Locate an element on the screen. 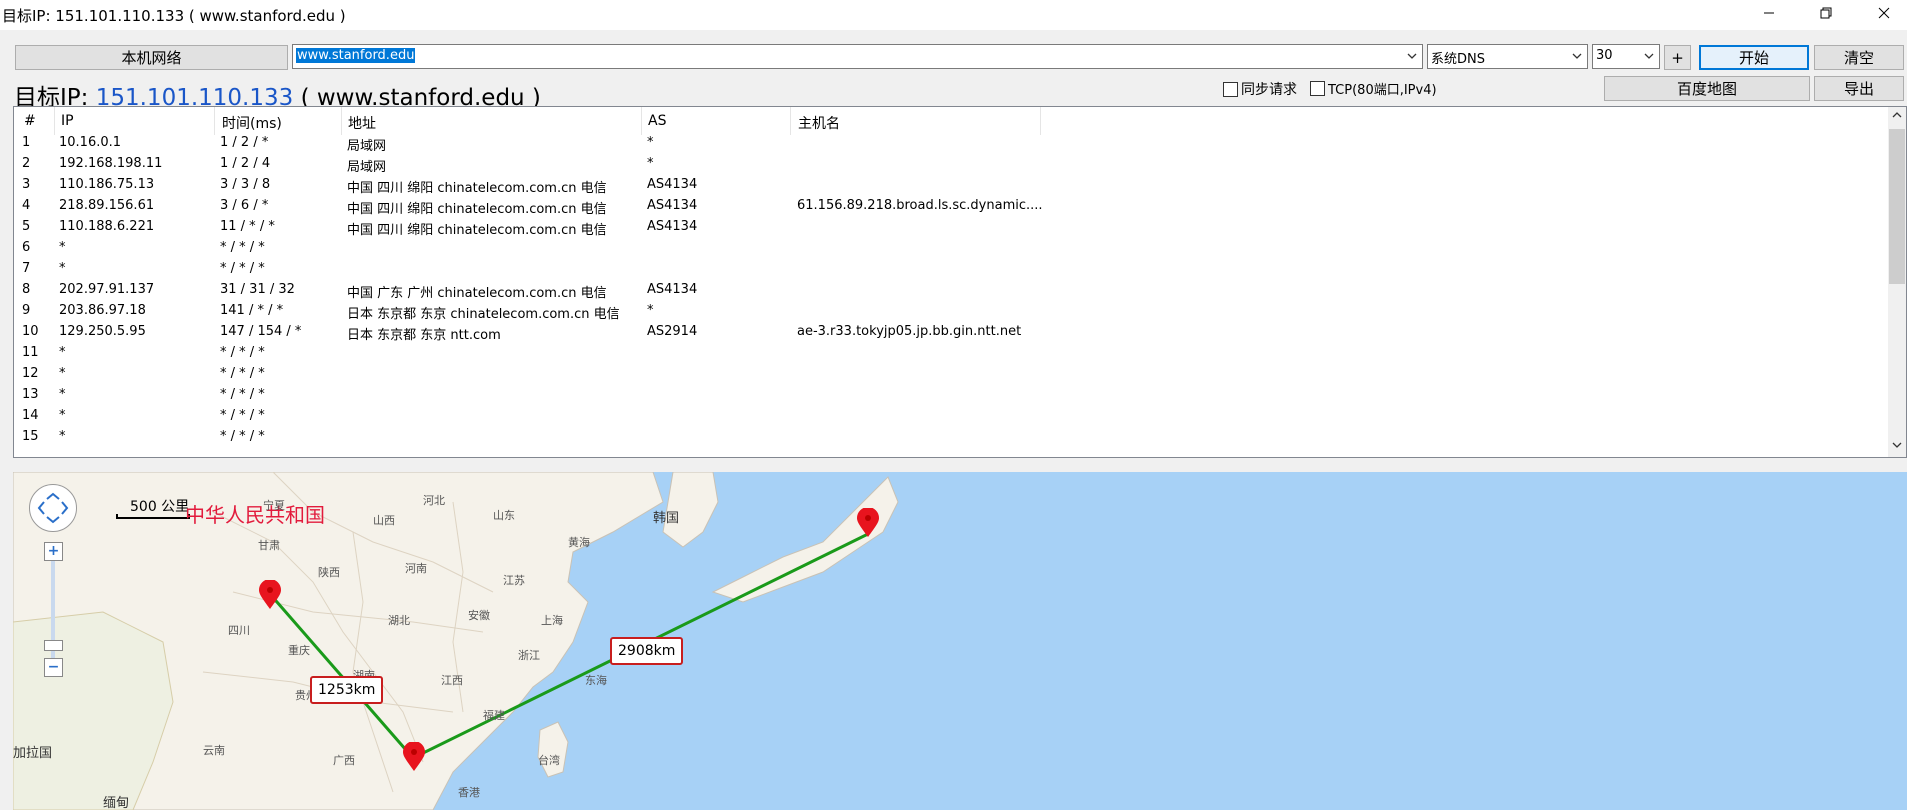  dns-select: 系统DNS is located at coordinates (1507, 56).